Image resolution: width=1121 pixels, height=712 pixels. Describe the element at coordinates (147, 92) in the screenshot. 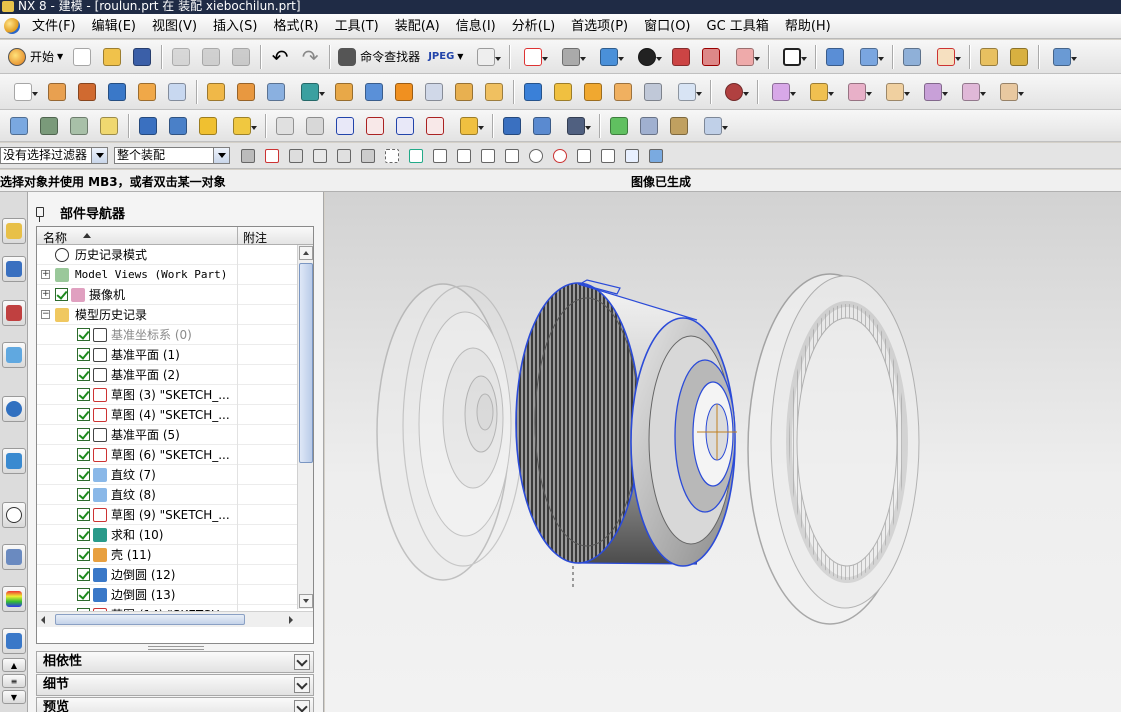

I see `cylinder-button` at that location.